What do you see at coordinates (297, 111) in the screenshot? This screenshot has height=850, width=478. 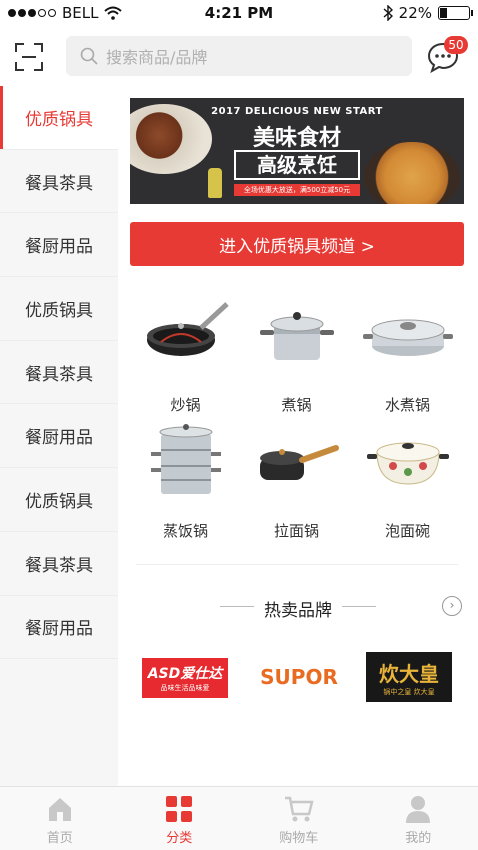 I see `banner-subtitle: 2017 DELICIOUS NEW START` at bounding box center [297, 111].